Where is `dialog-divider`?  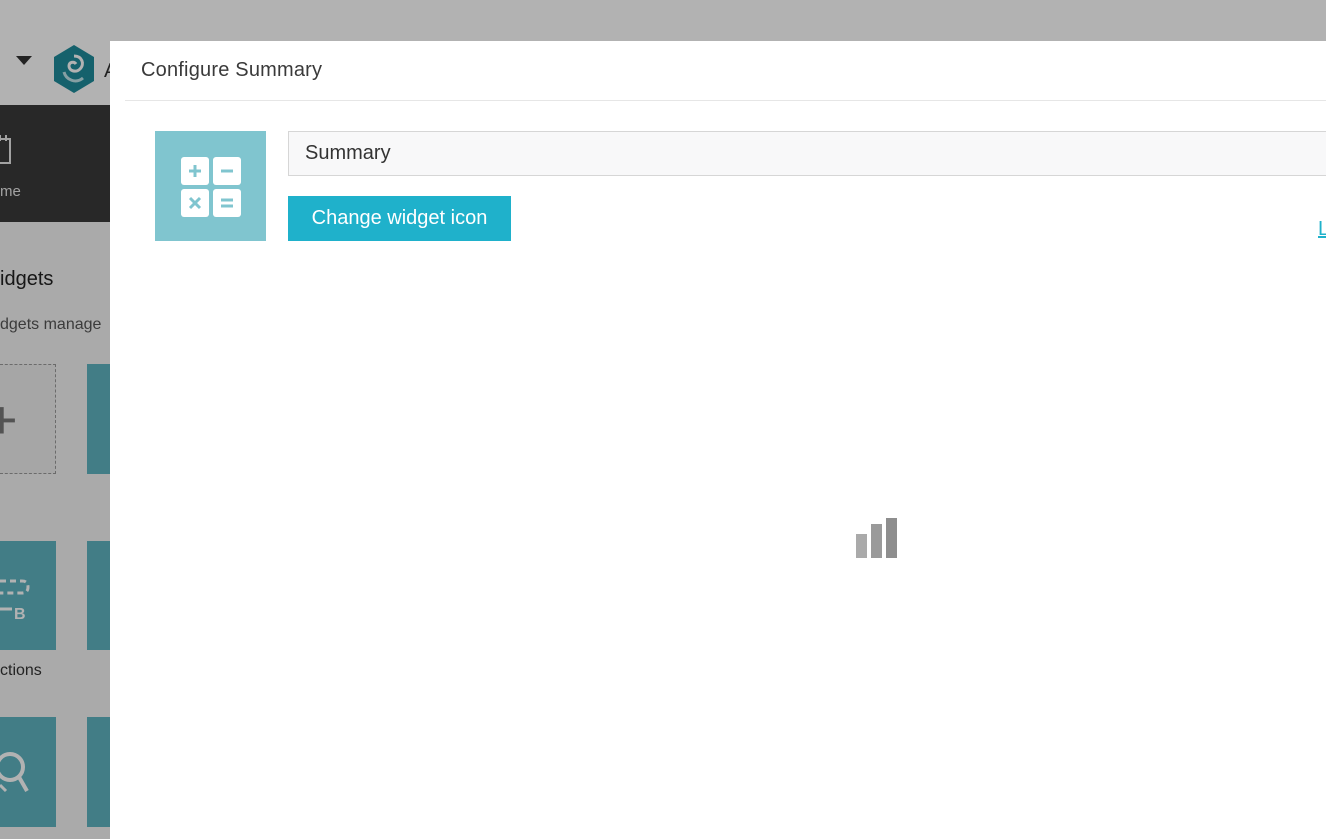 dialog-divider is located at coordinates (725, 100).